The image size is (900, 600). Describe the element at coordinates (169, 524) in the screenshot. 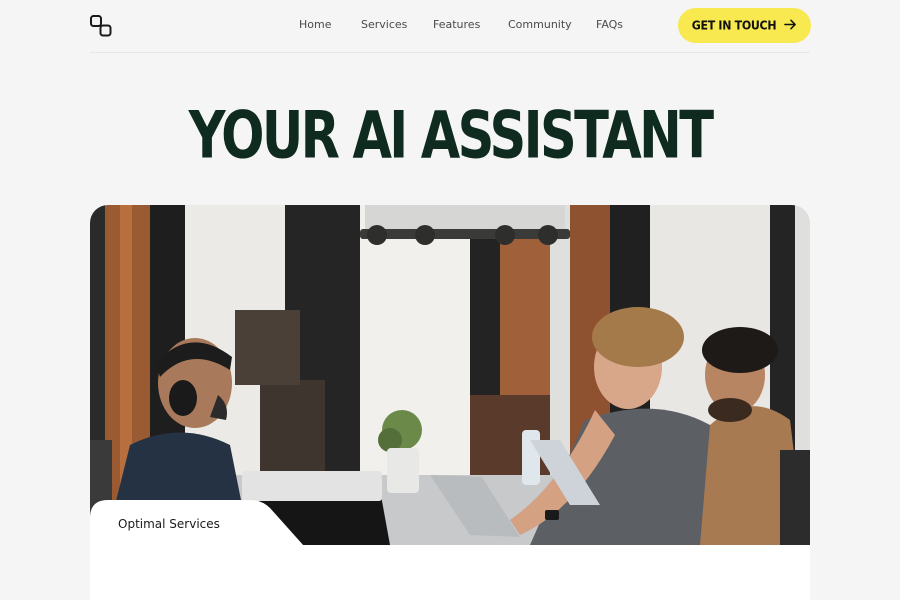

I see `optimal-services-tab: Optimal Services` at that location.